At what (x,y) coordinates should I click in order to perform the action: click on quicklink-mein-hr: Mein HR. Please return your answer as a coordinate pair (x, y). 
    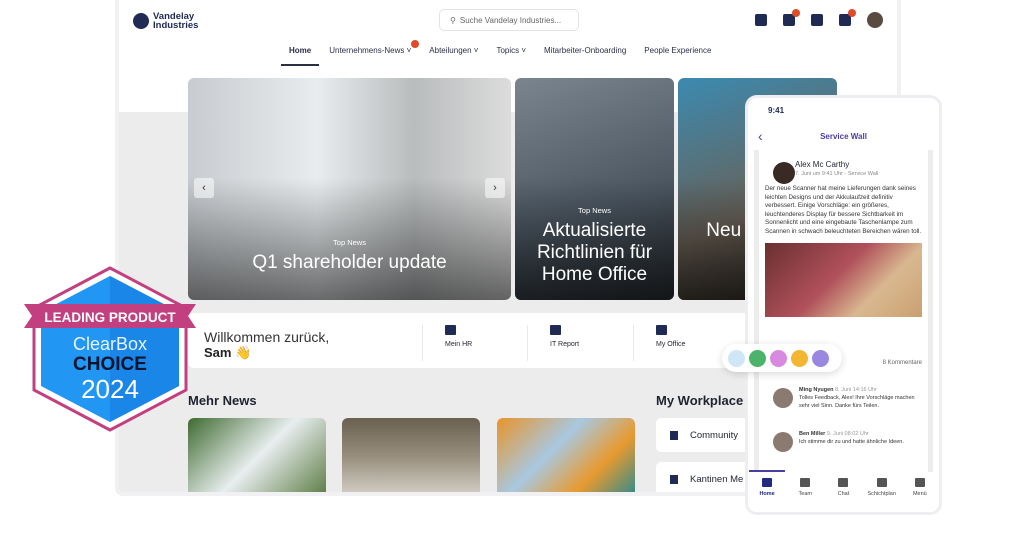
    Looking at the image, I should click on (474, 343).